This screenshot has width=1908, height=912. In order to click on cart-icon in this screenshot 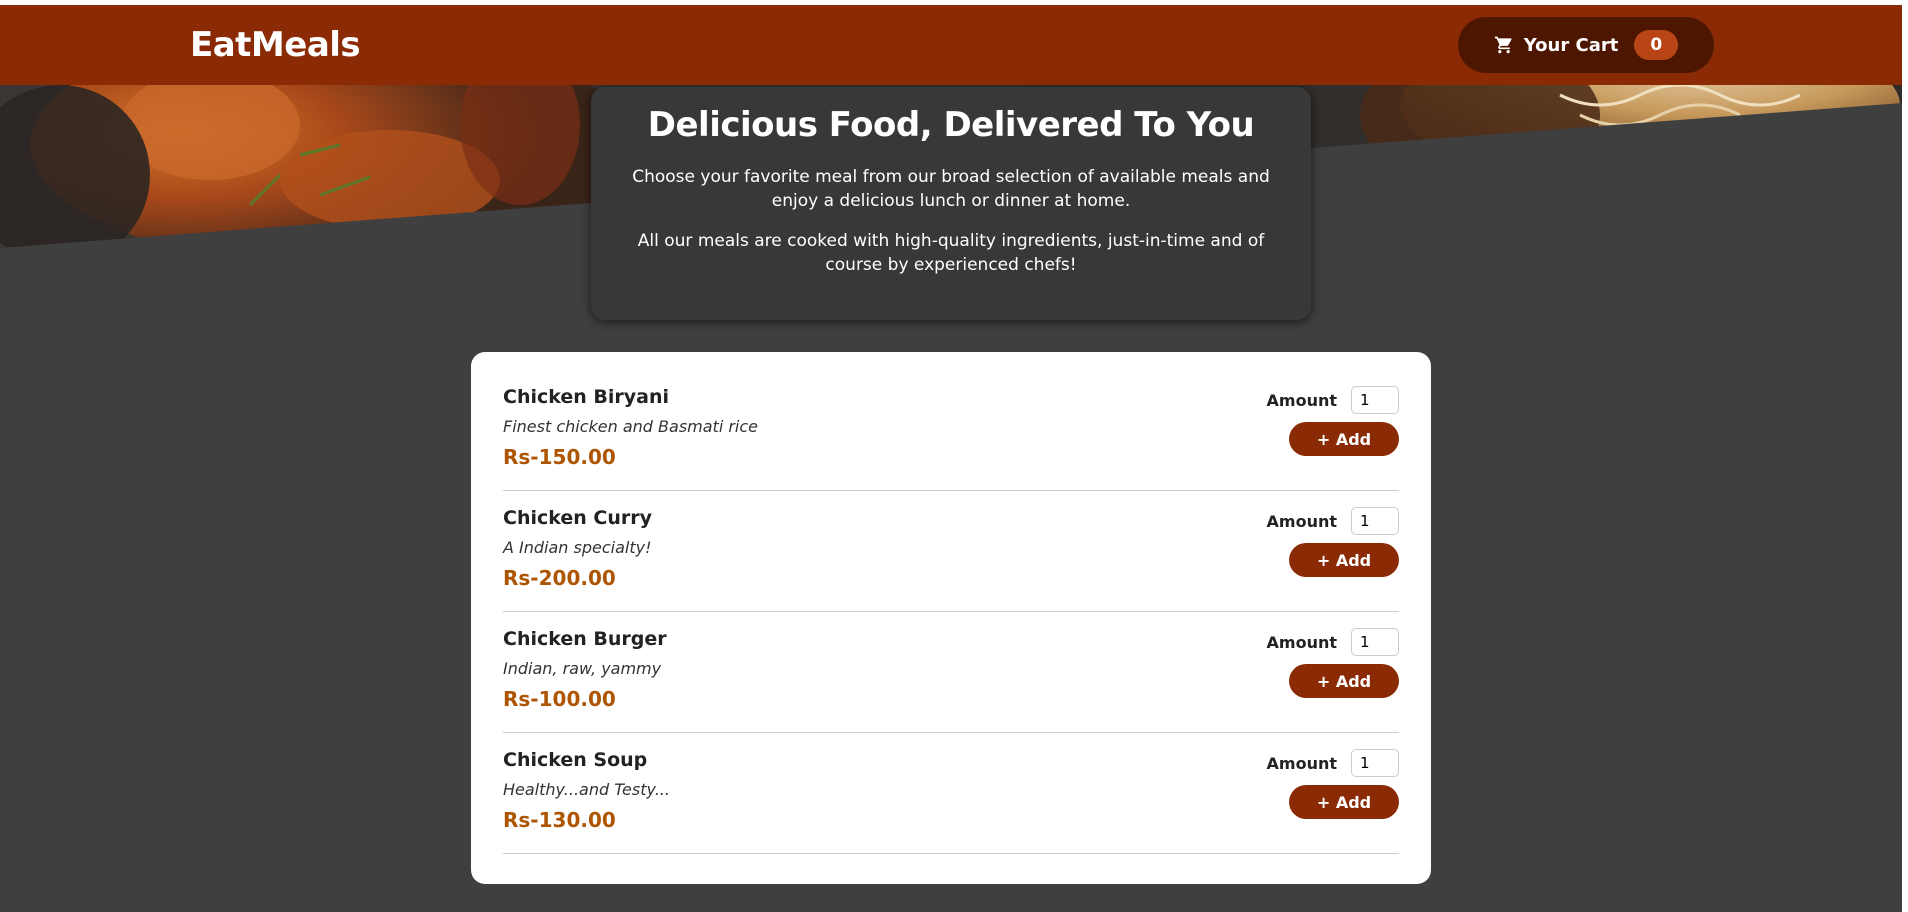, I will do `click(1504, 45)`.